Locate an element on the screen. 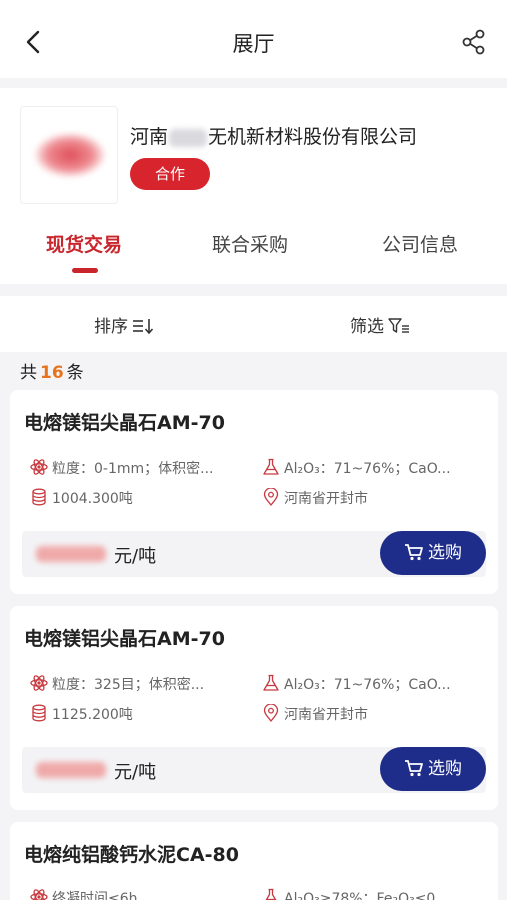  tab-spot-trading: 现货交易 is located at coordinates (84, 243).